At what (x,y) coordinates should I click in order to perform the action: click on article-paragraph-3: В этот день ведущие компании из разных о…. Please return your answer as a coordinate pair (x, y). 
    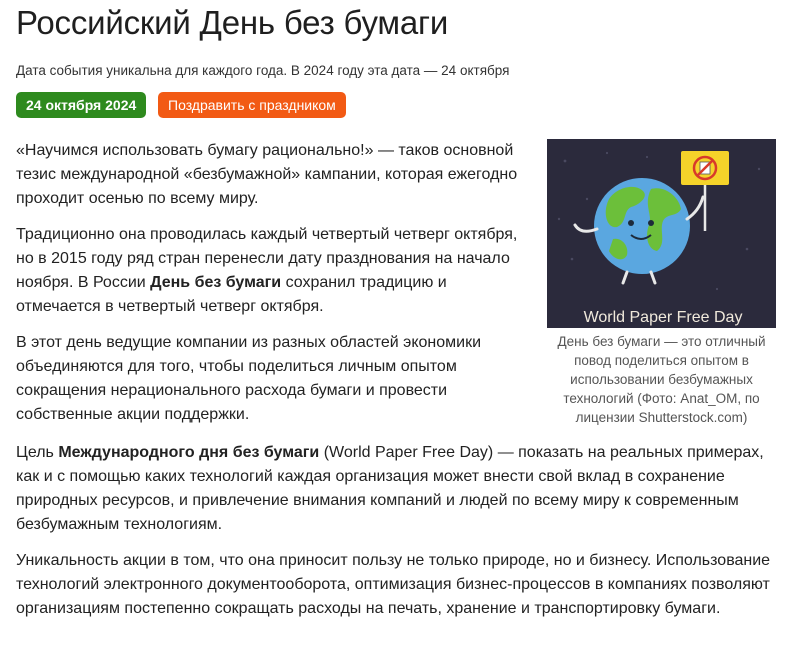
    Looking at the image, I should click on (273, 379).